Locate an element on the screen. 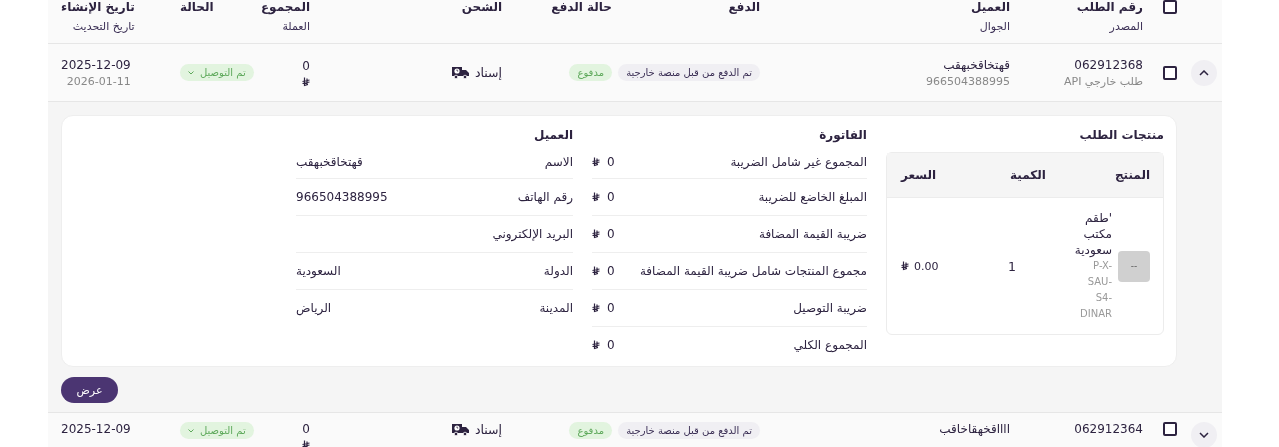  column-header: المنتج is located at coordinates (1132, 175).